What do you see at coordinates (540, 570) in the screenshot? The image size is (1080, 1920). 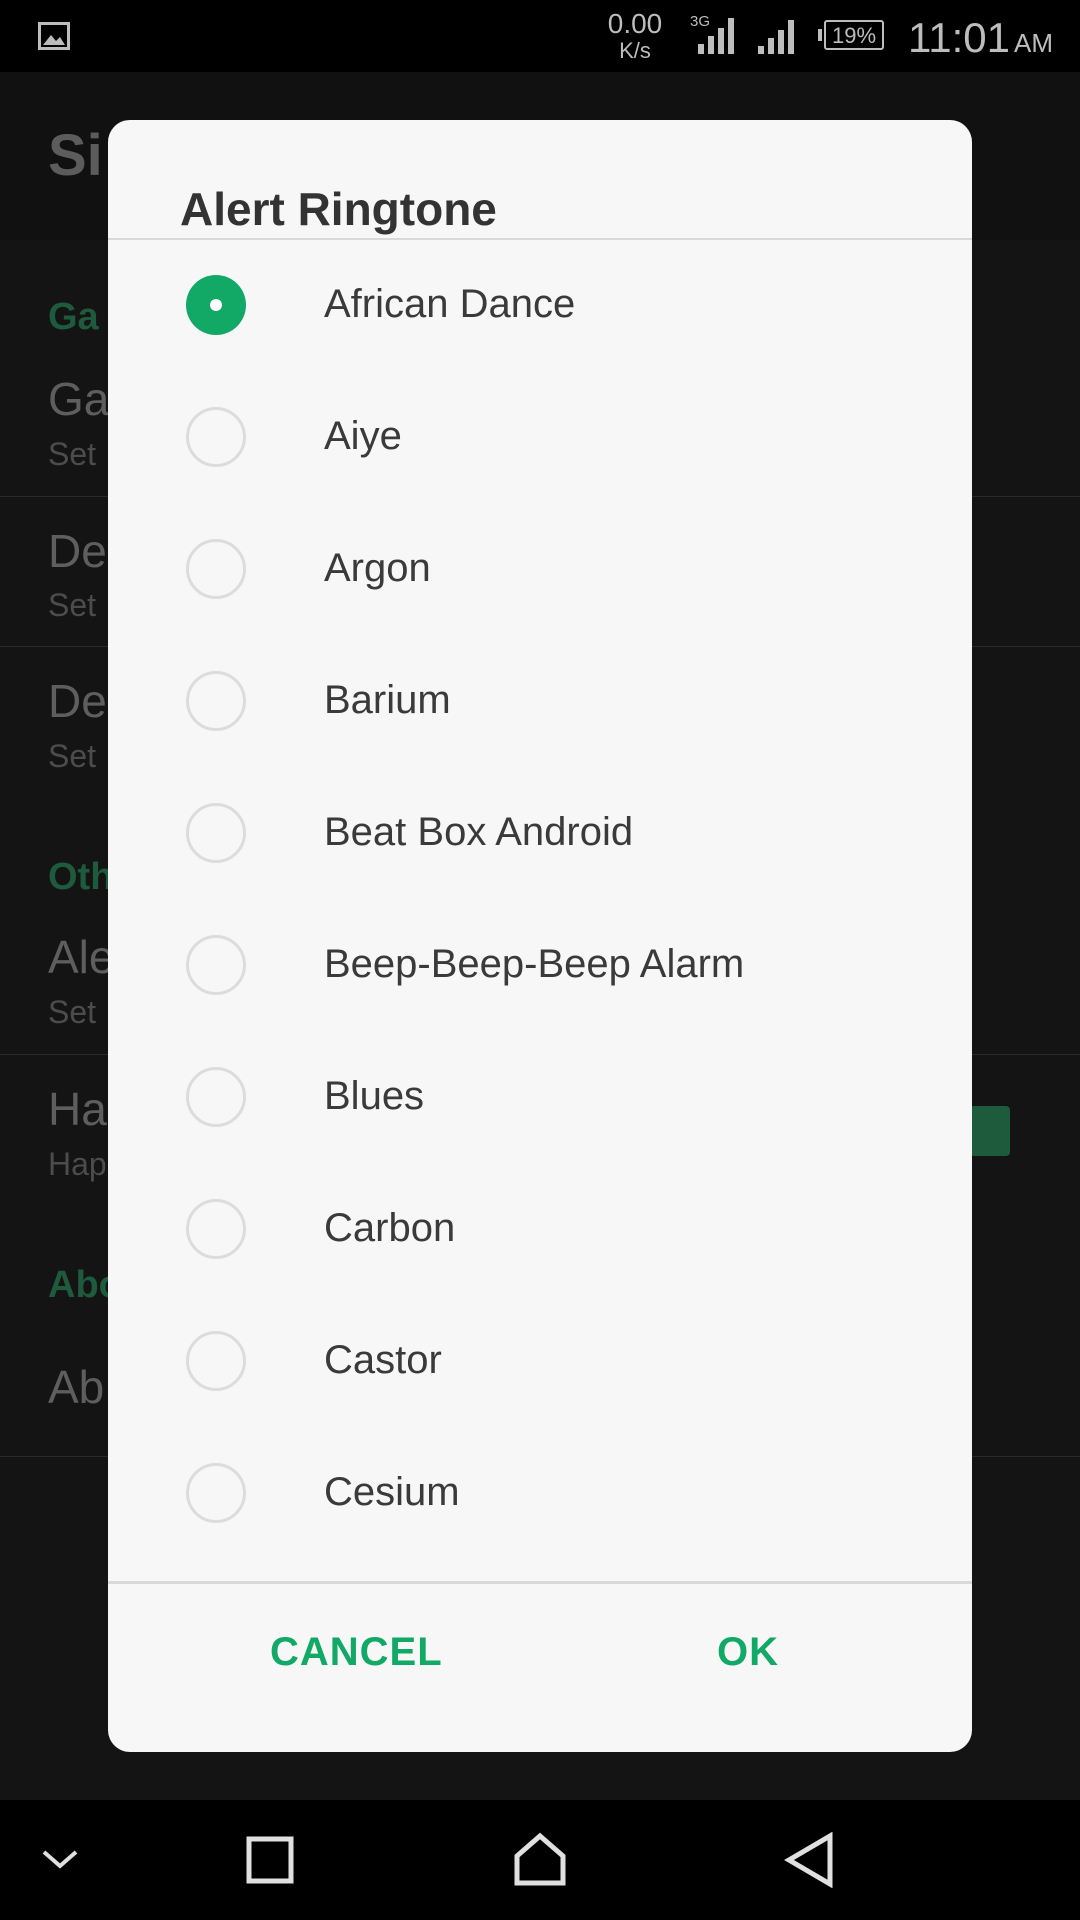 I see `ringtone-option-argon: Argon` at bounding box center [540, 570].